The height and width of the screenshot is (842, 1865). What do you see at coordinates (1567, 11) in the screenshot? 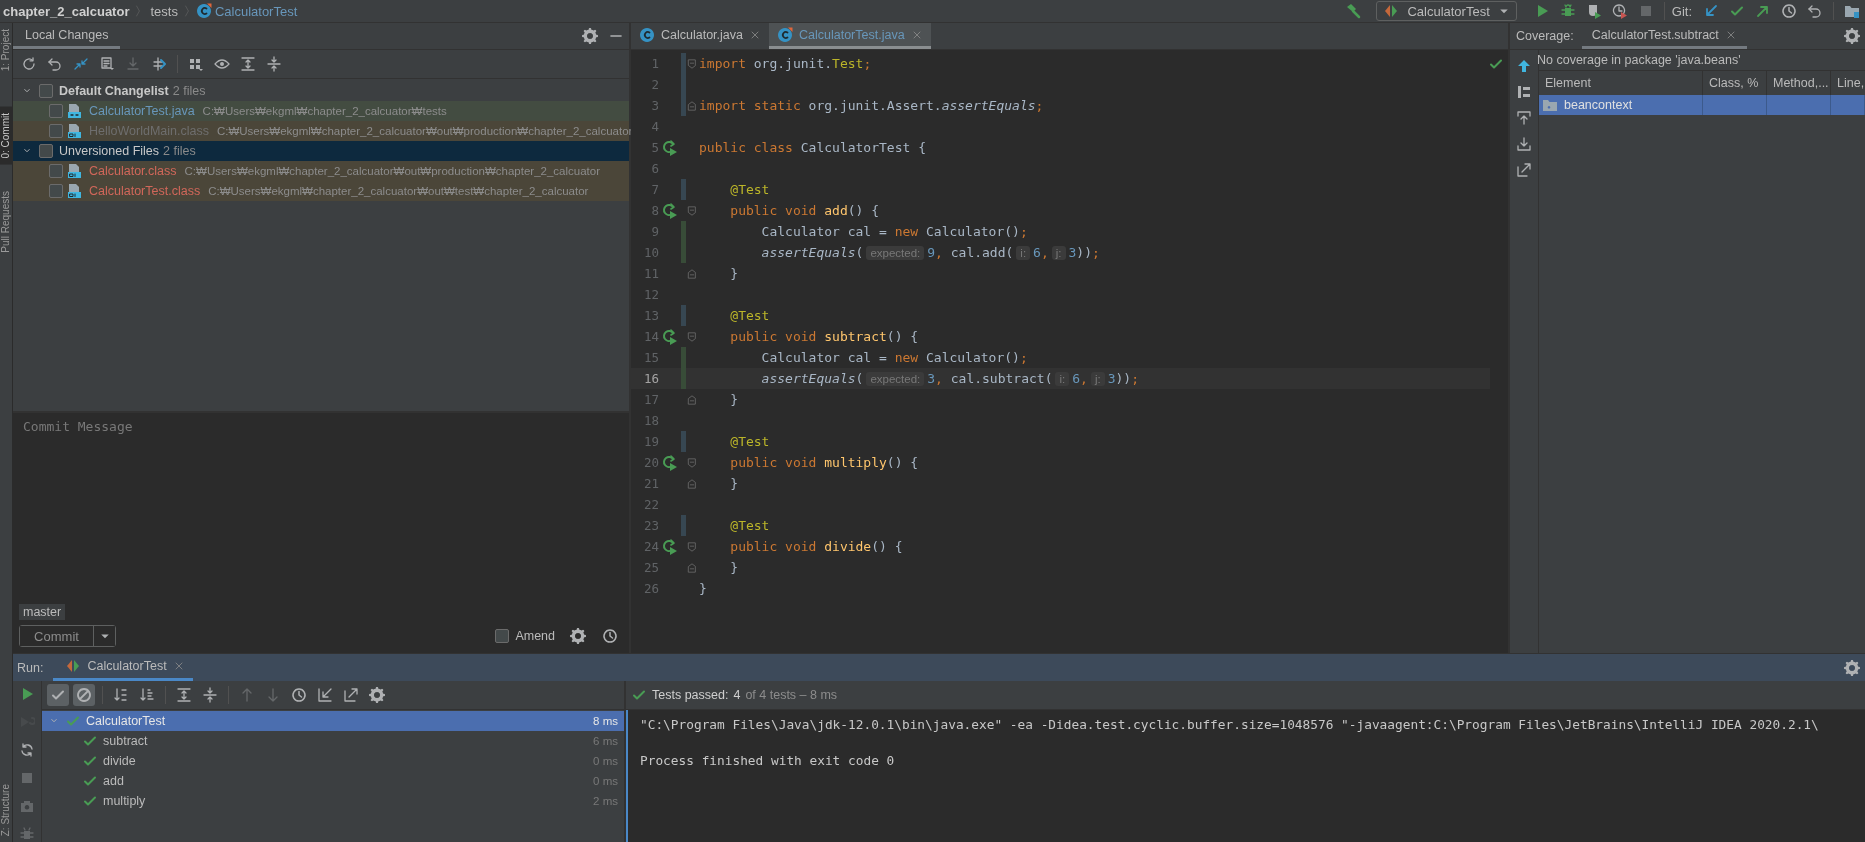
I see `bug-icon` at bounding box center [1567, 11].